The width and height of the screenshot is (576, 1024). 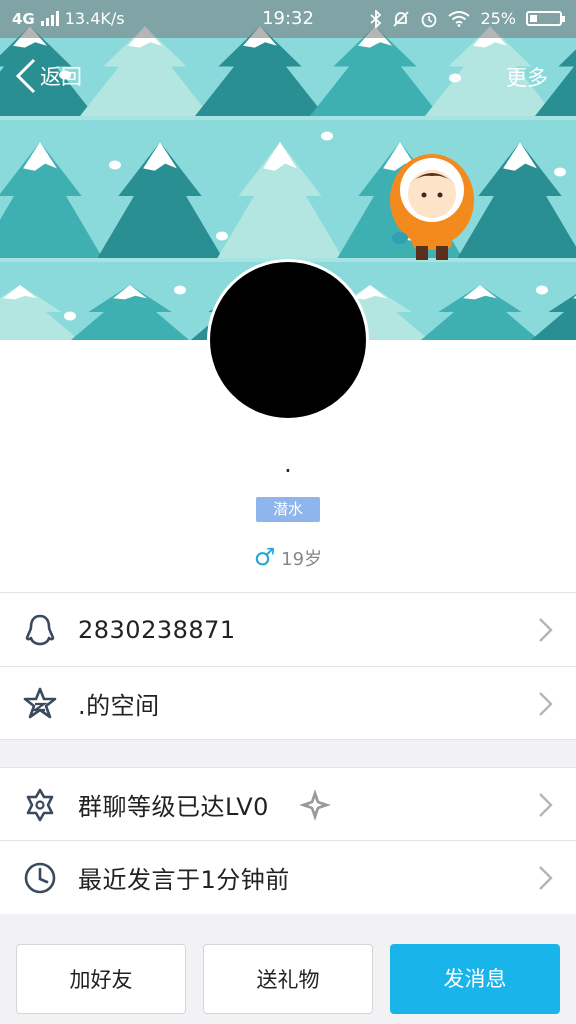 I want to click on send-gift-button: 送礼物, so click(x=288, y=979).